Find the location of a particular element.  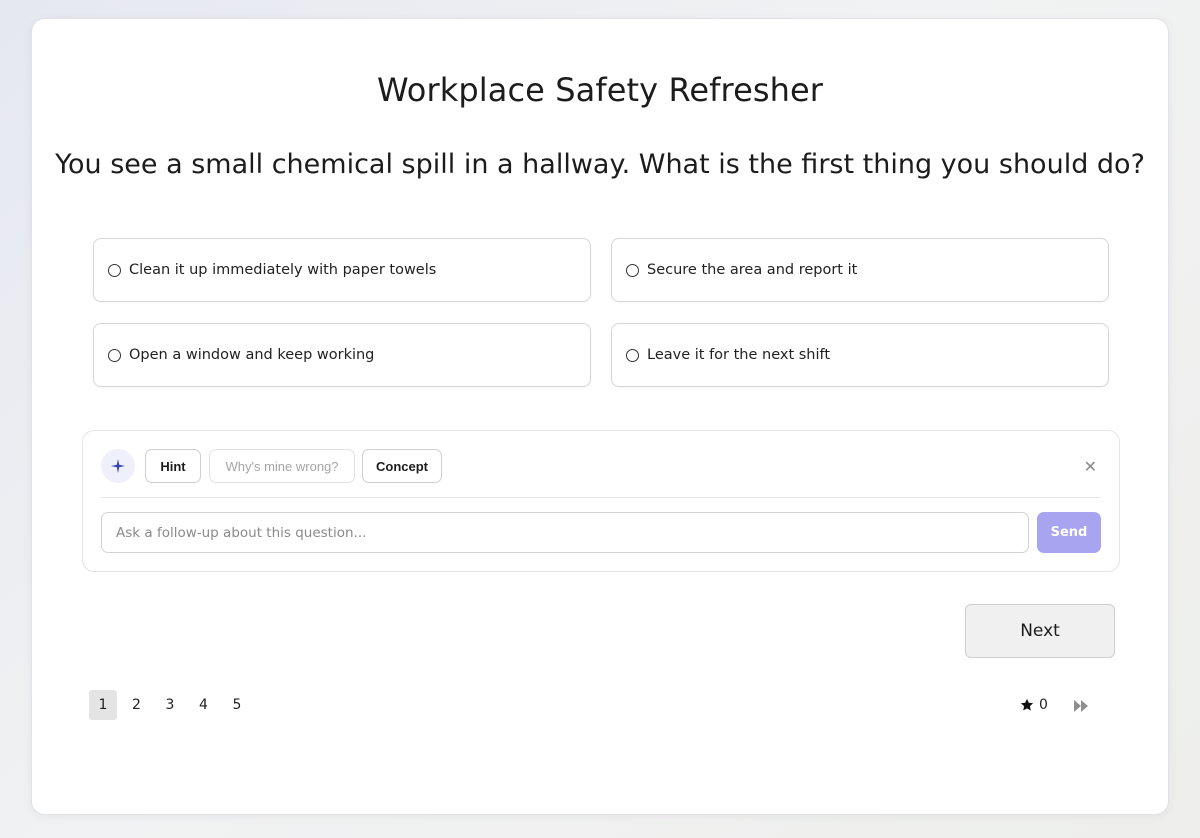

sparkle-icon is located at coordinates (118, 466).